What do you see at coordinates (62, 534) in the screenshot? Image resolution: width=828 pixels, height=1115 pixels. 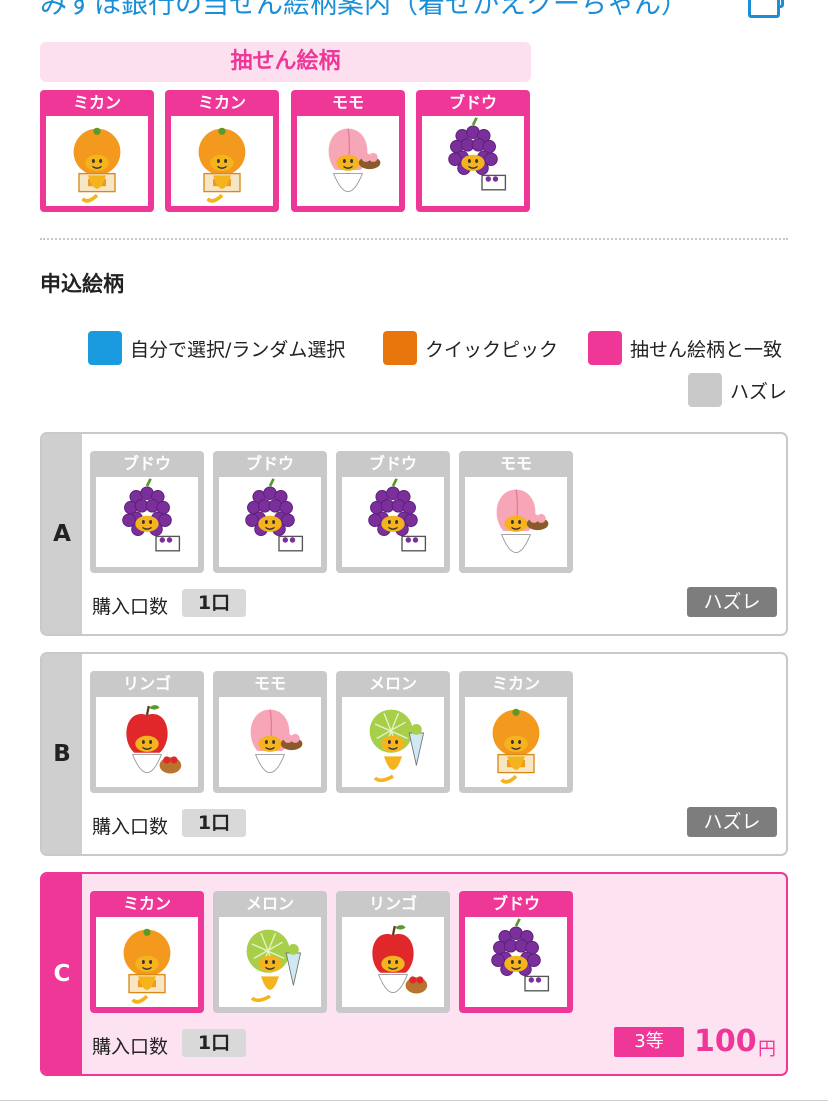 I see `entry-letter: A` at bounding box center [62, 534].